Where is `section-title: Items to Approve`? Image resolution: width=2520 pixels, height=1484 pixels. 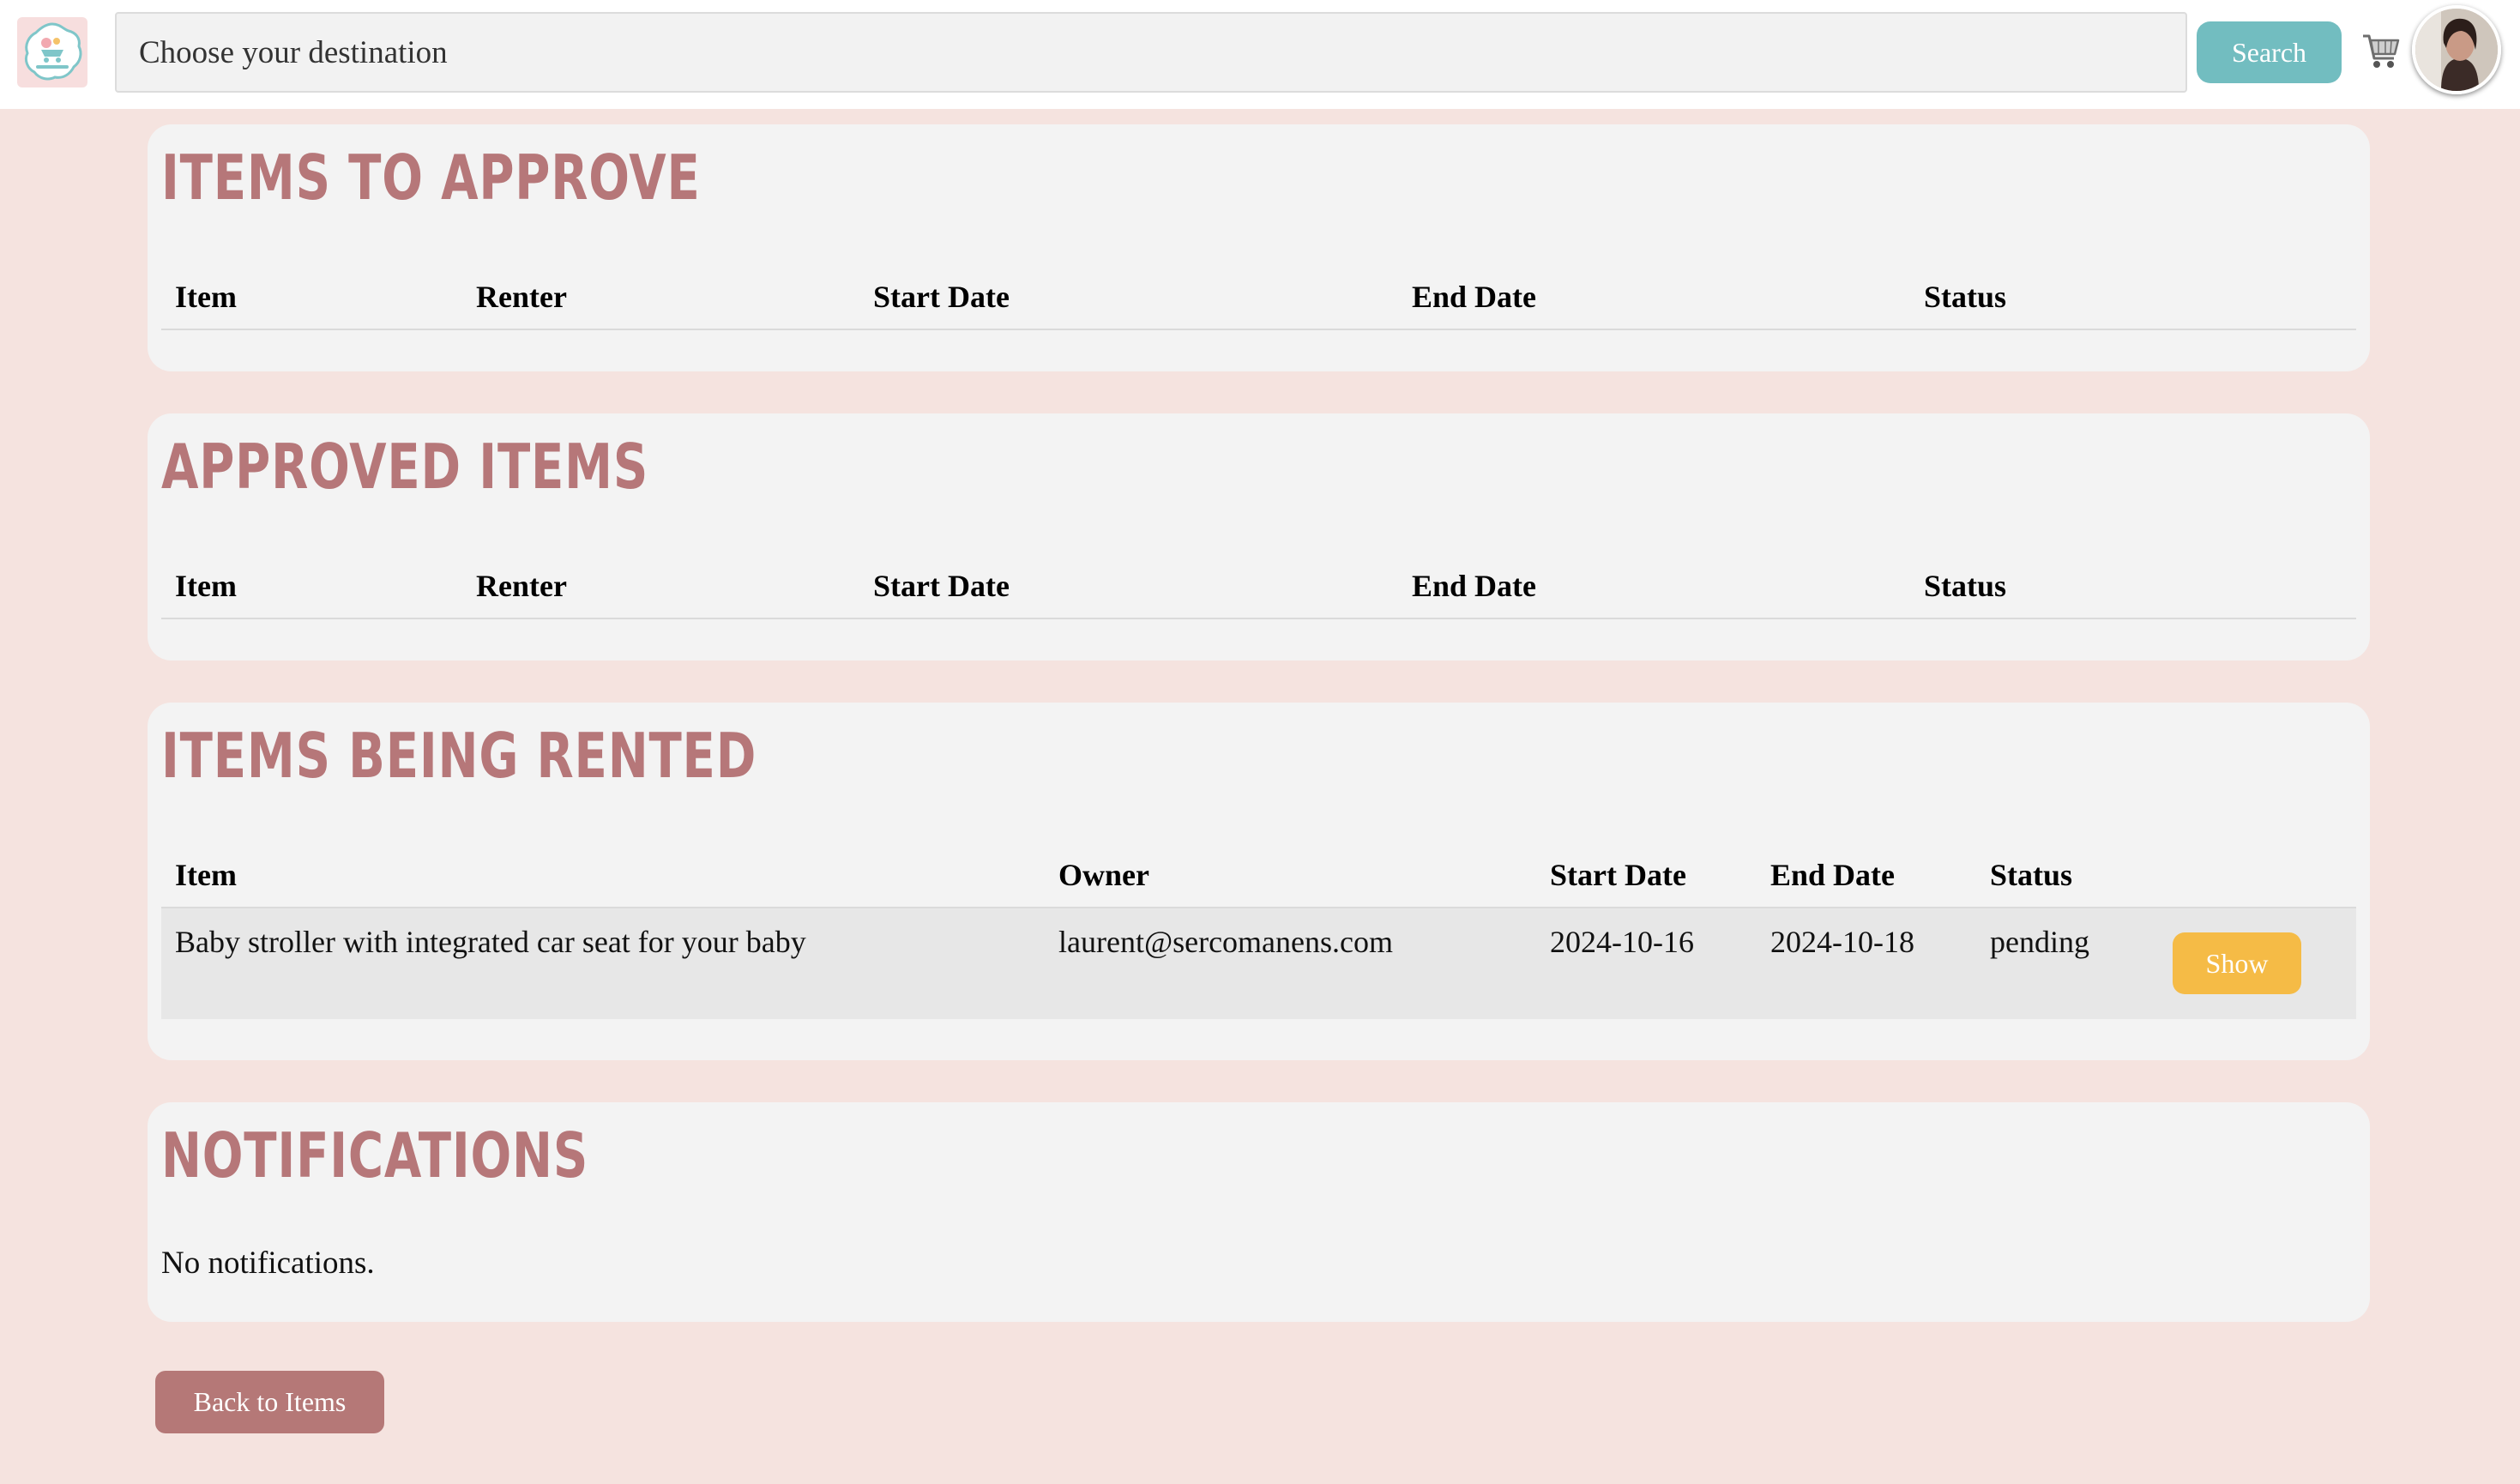
section-title: Items to Approve is located at coordinates (431, 178).